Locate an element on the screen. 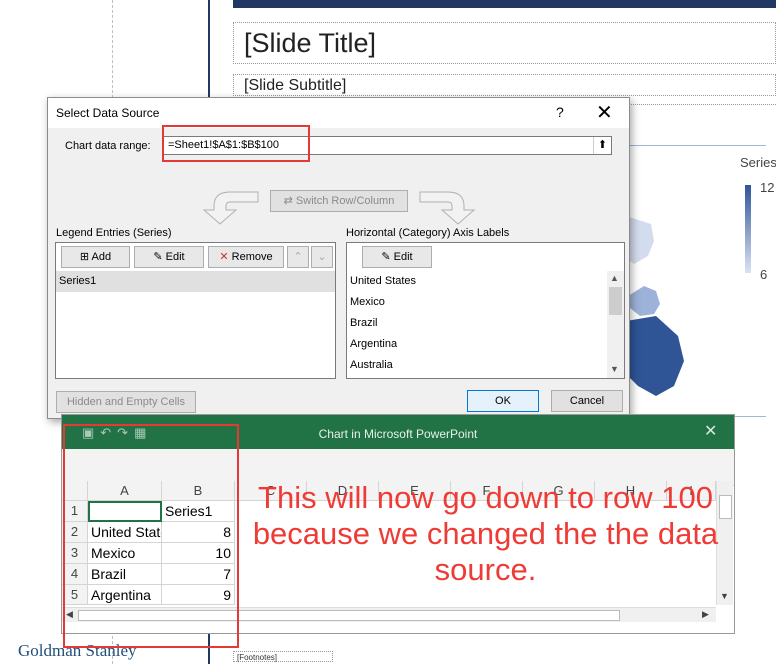  scroll-up-icon: ▲ is located at coordinates (614, 278).